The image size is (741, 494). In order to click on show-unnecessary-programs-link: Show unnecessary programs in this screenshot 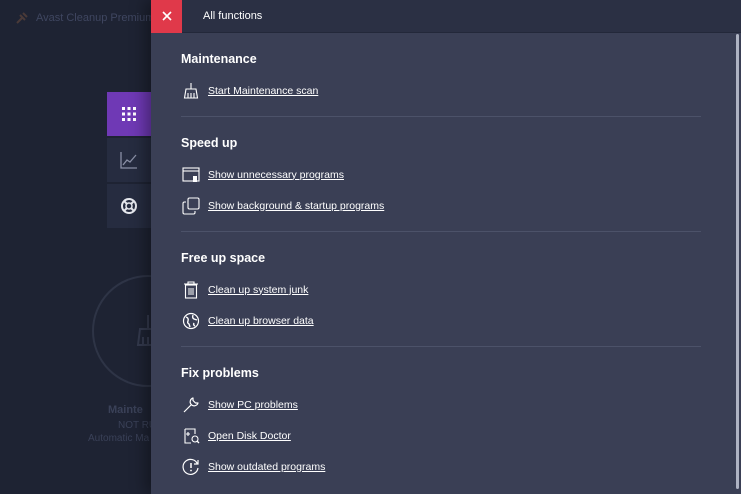, I will do `click(441, 174)`.